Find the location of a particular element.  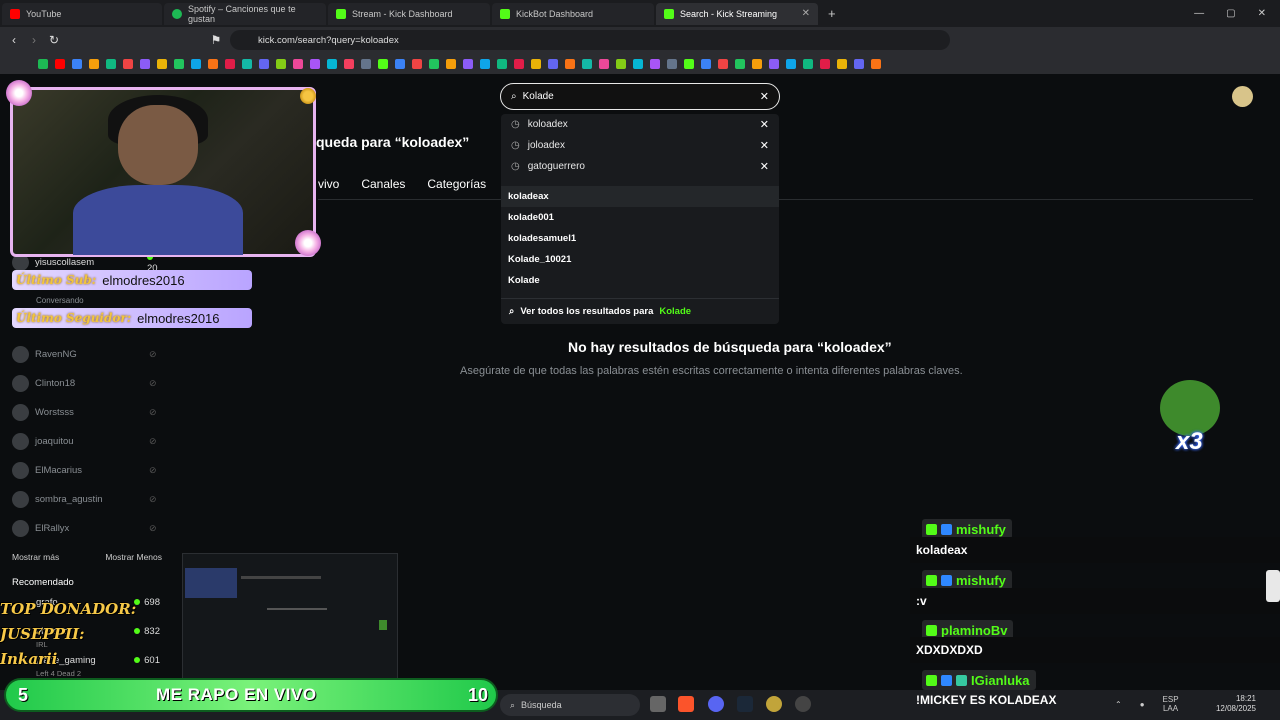

sidebar-channel: sombra_agustin ⊘ is located at coordinates (84, 499).